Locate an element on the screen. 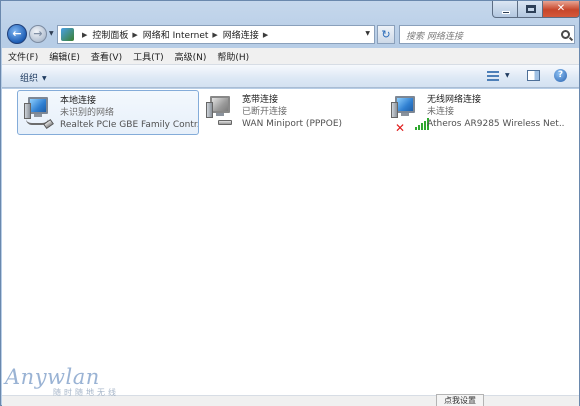  breadcrumb-network-internet: 网络和 Internet is located at coordinates (176, 34).